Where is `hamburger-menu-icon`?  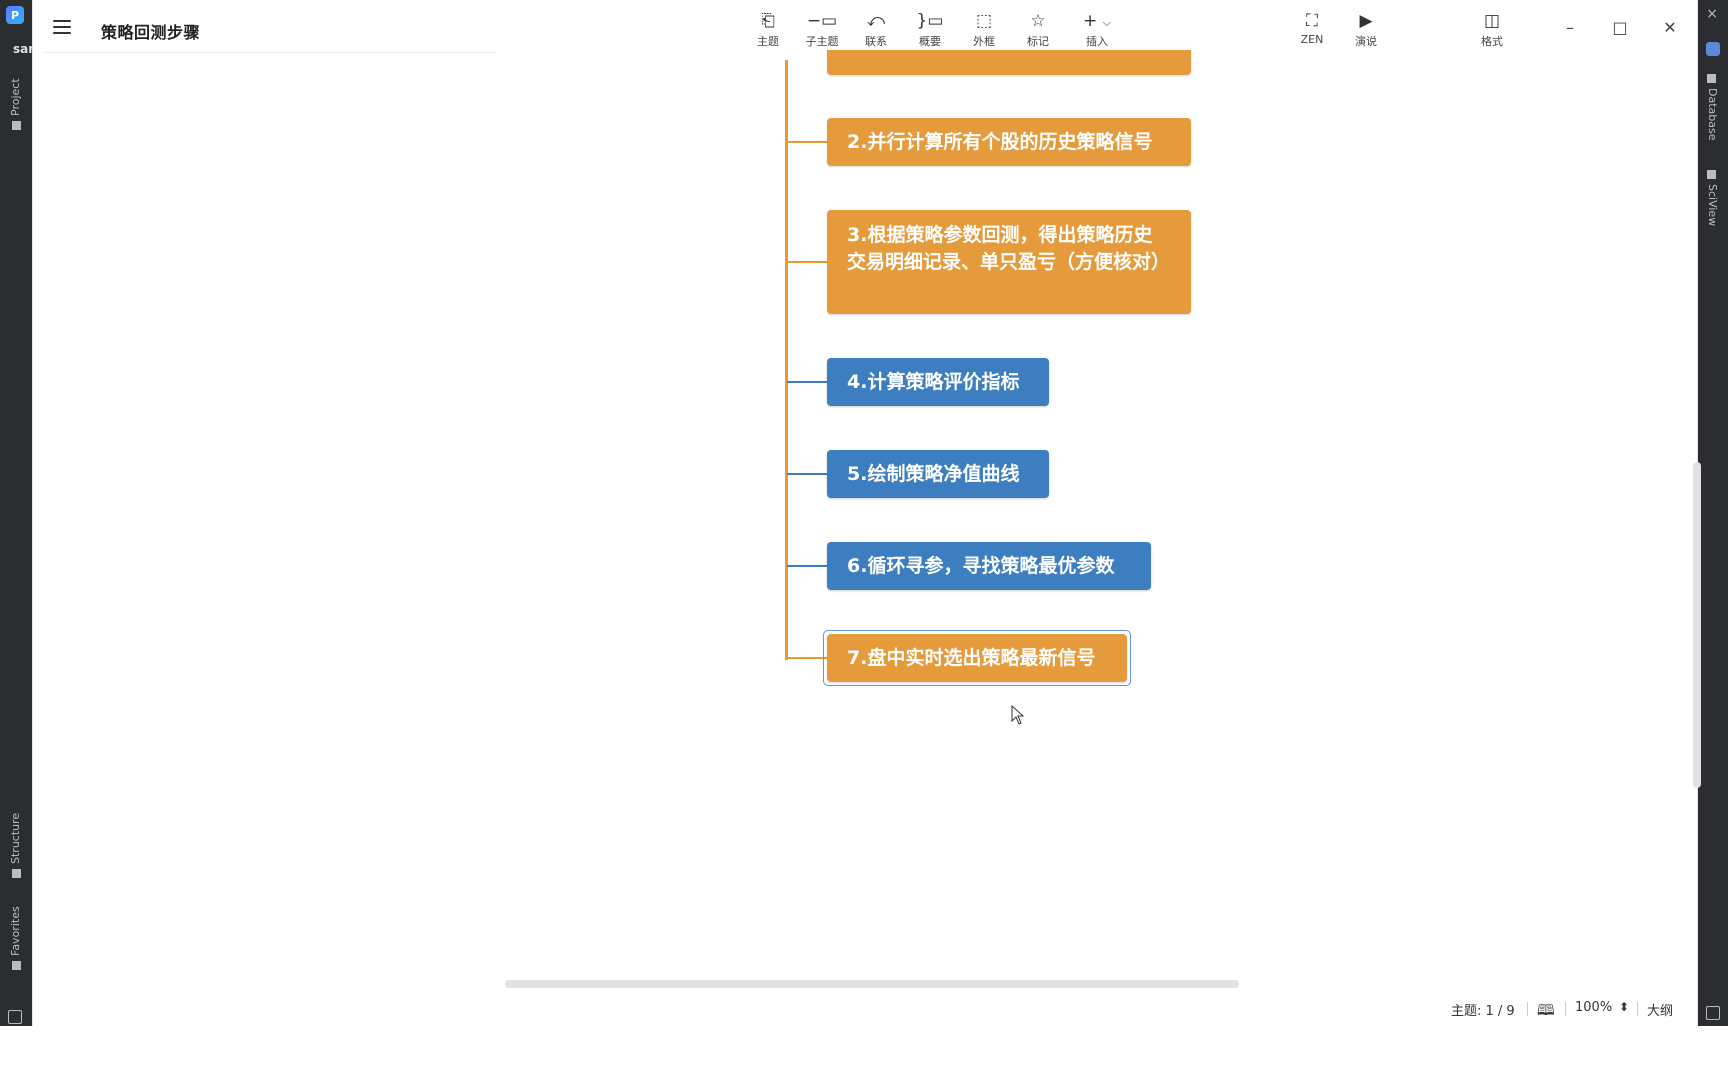
hamburger-menu-icon is located at coordinates (62, 28).